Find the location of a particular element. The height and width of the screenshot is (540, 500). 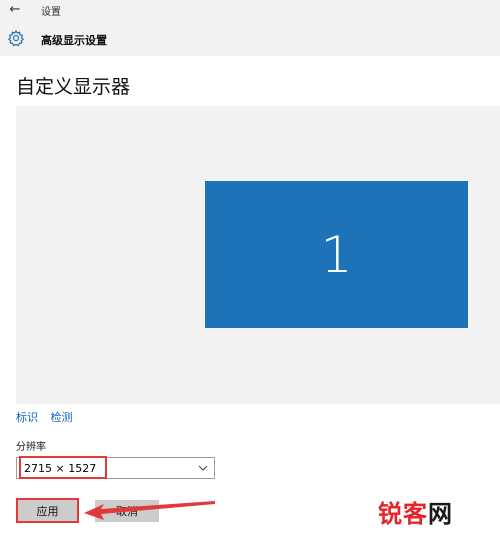

section-title: 自定义显示器 is located at coordinates (73, 87).